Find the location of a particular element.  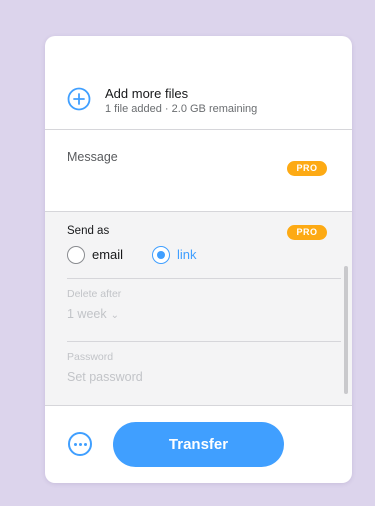

add-files-title: Add more files is located at coordinates (146, 93).